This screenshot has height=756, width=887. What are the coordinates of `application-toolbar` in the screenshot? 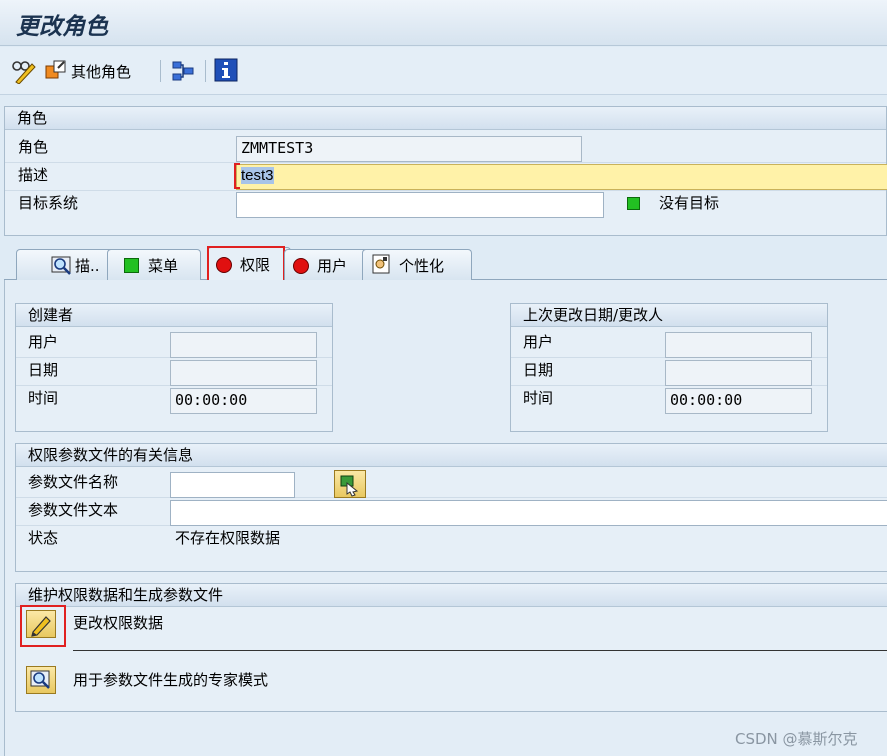 It's located at (443, 71).